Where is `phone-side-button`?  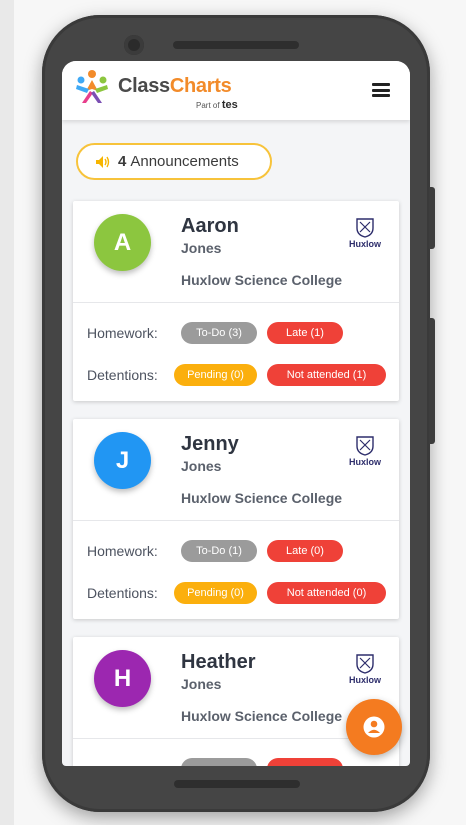 phone-side-button is located at coordinates (432, 218).